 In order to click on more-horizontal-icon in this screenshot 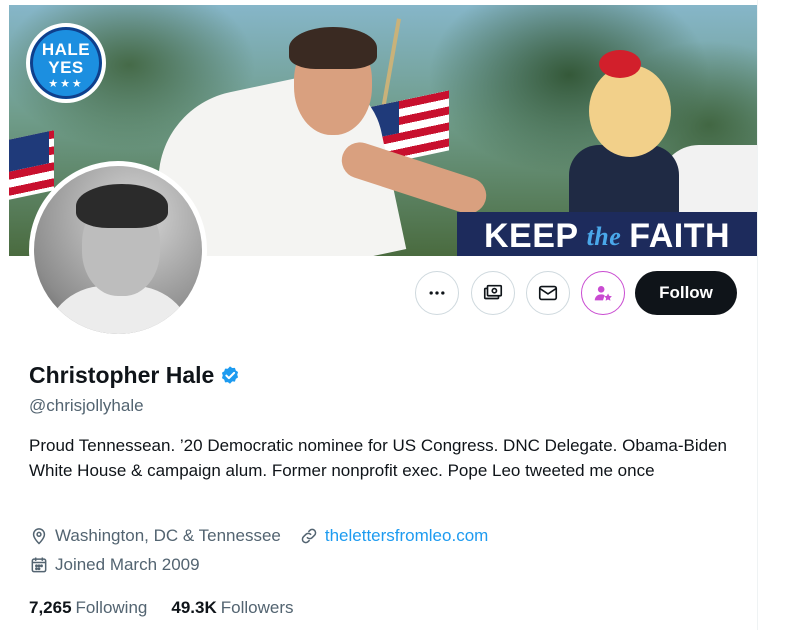, I will do `click(437, 293)`.